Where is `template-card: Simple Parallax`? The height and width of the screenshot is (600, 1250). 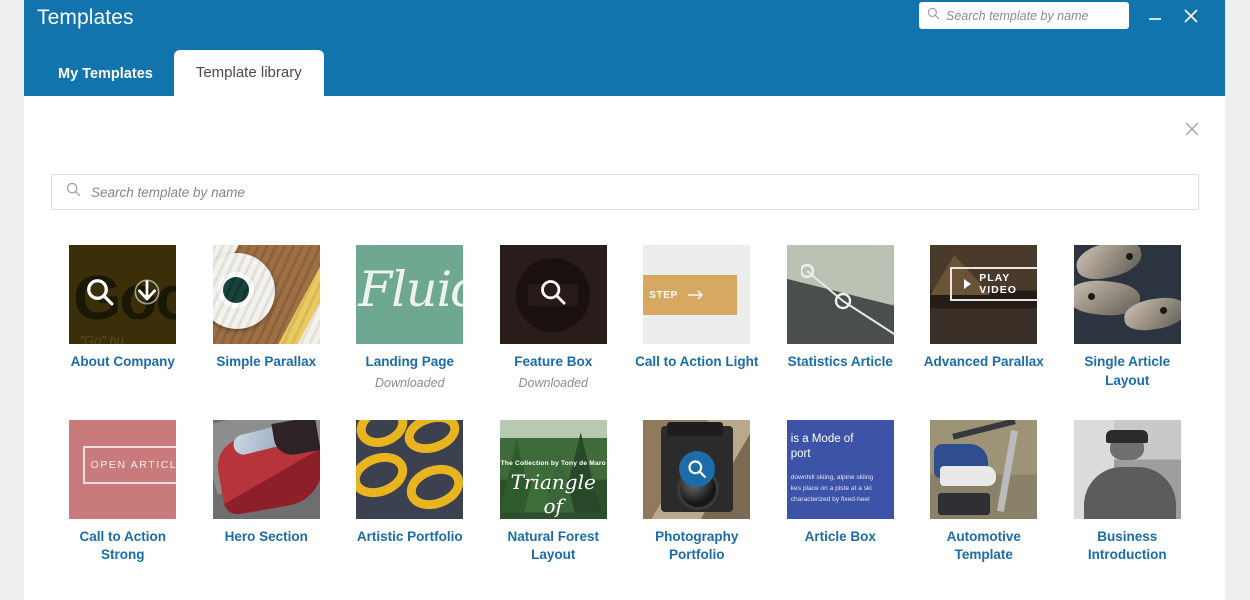
template-card: Simple Parallax is located at coordinates (267, 318).